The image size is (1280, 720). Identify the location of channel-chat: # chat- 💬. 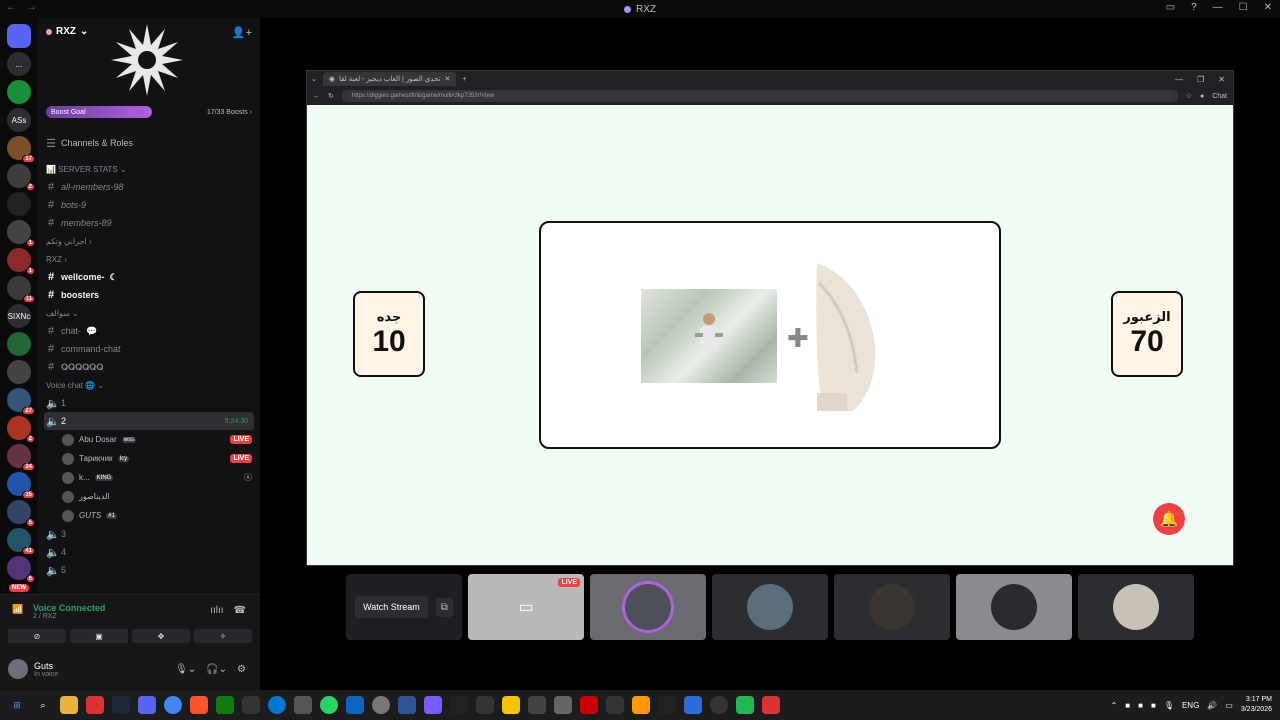
(149, 331).